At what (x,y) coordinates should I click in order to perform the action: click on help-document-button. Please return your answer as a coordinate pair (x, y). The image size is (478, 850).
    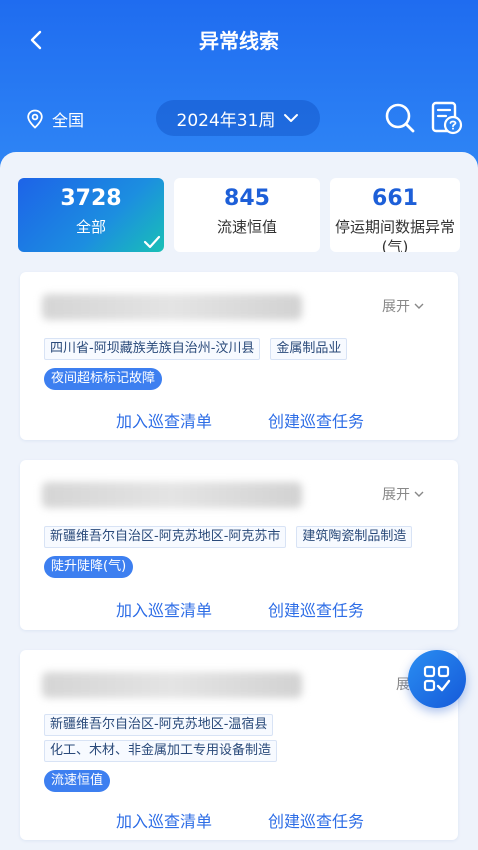
    Looking at the image, I should click on (446, 118).